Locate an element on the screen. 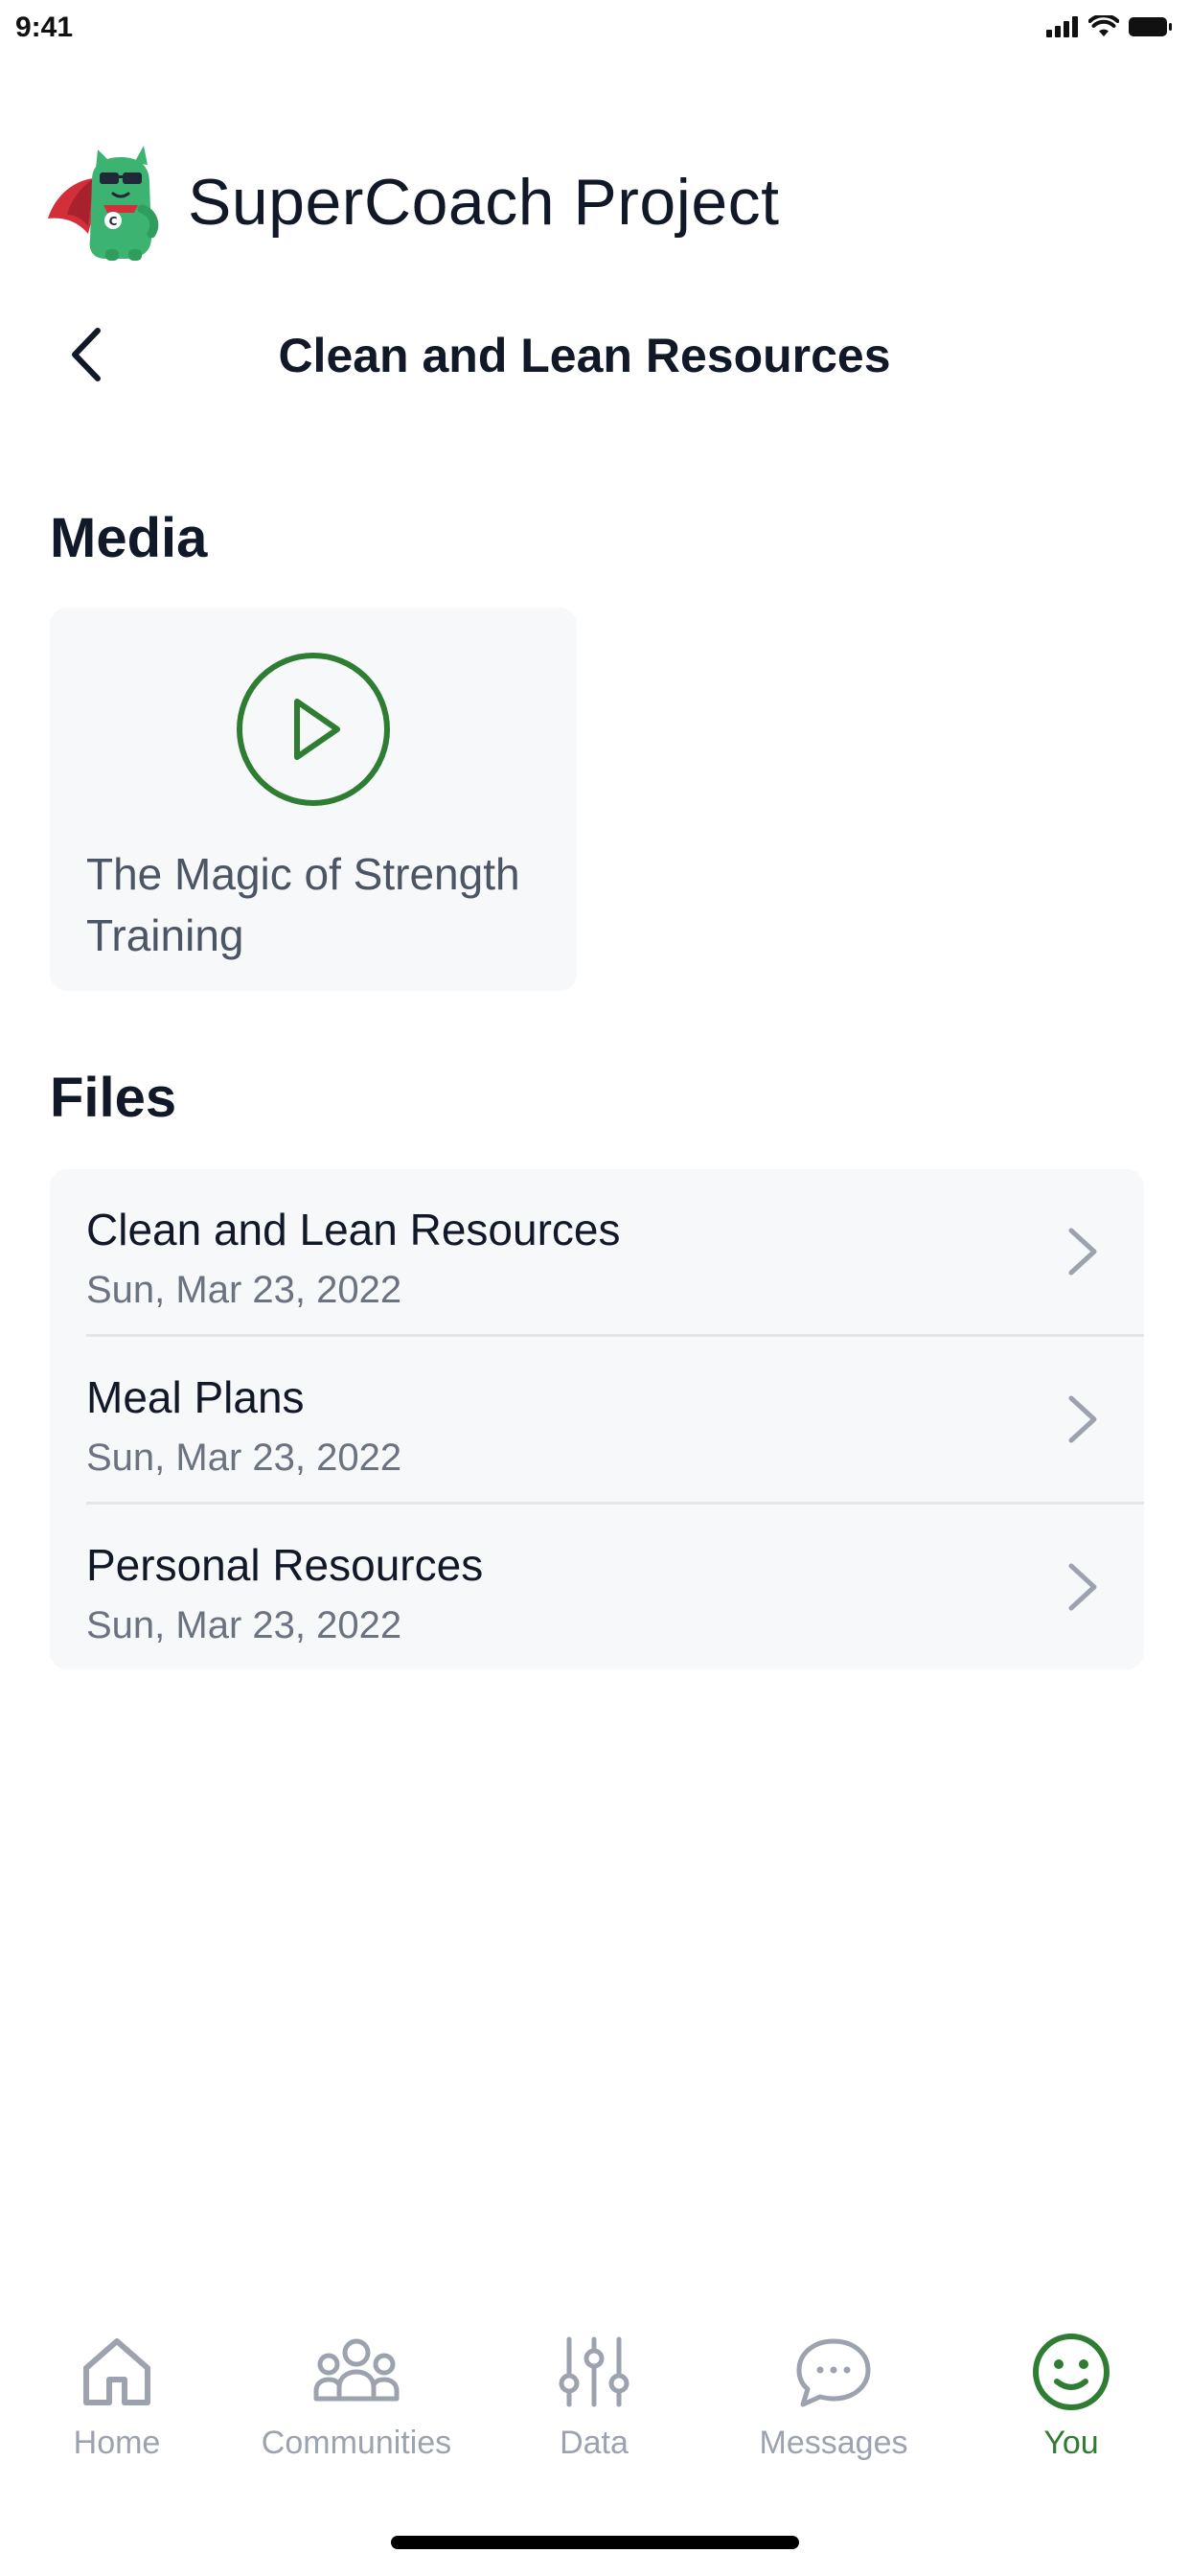  file-name: Meal Plans is located at coordinates (195, 1397).